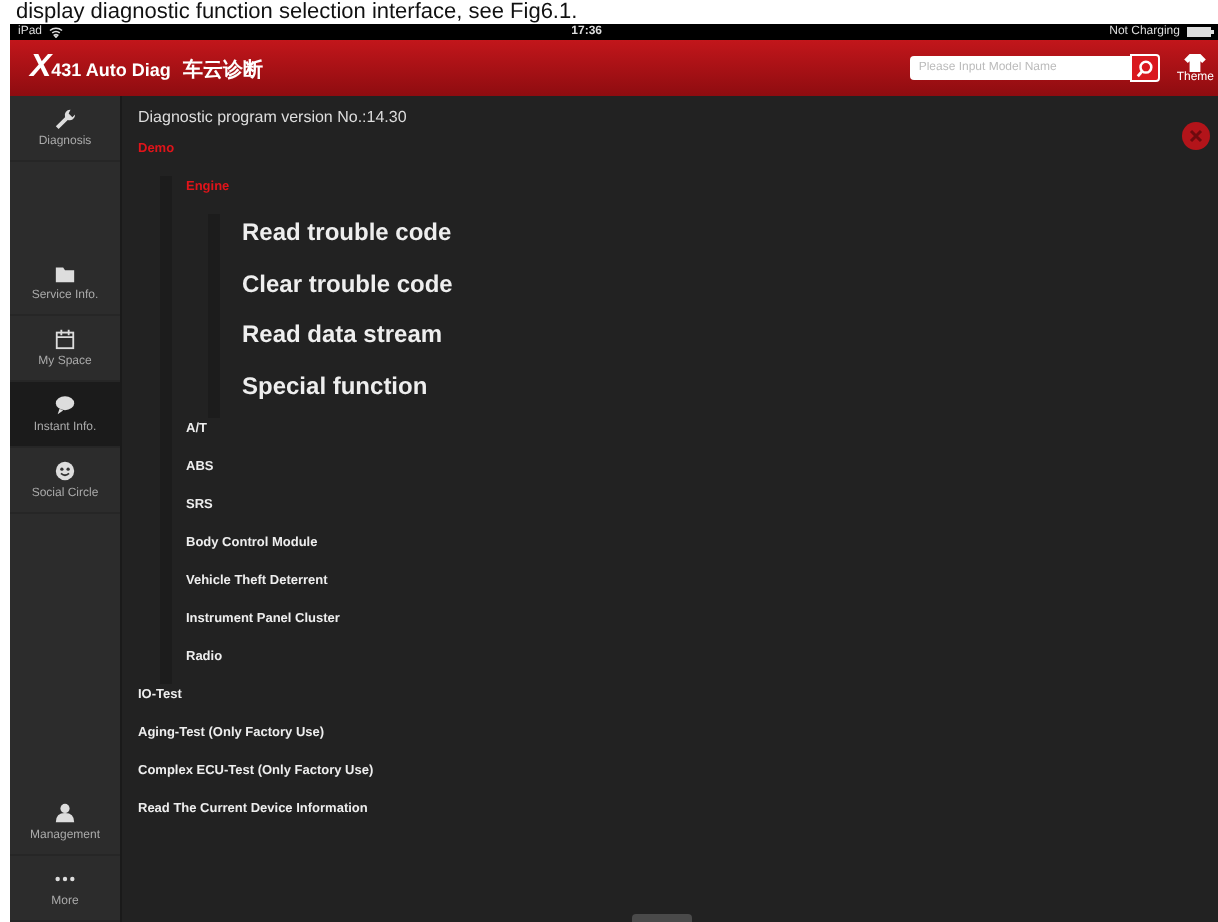 The image size is (1218, 922). Describe the element at coordinates (347, 239) in the screenshot. I see `function-item: Read trouble code` at that location.